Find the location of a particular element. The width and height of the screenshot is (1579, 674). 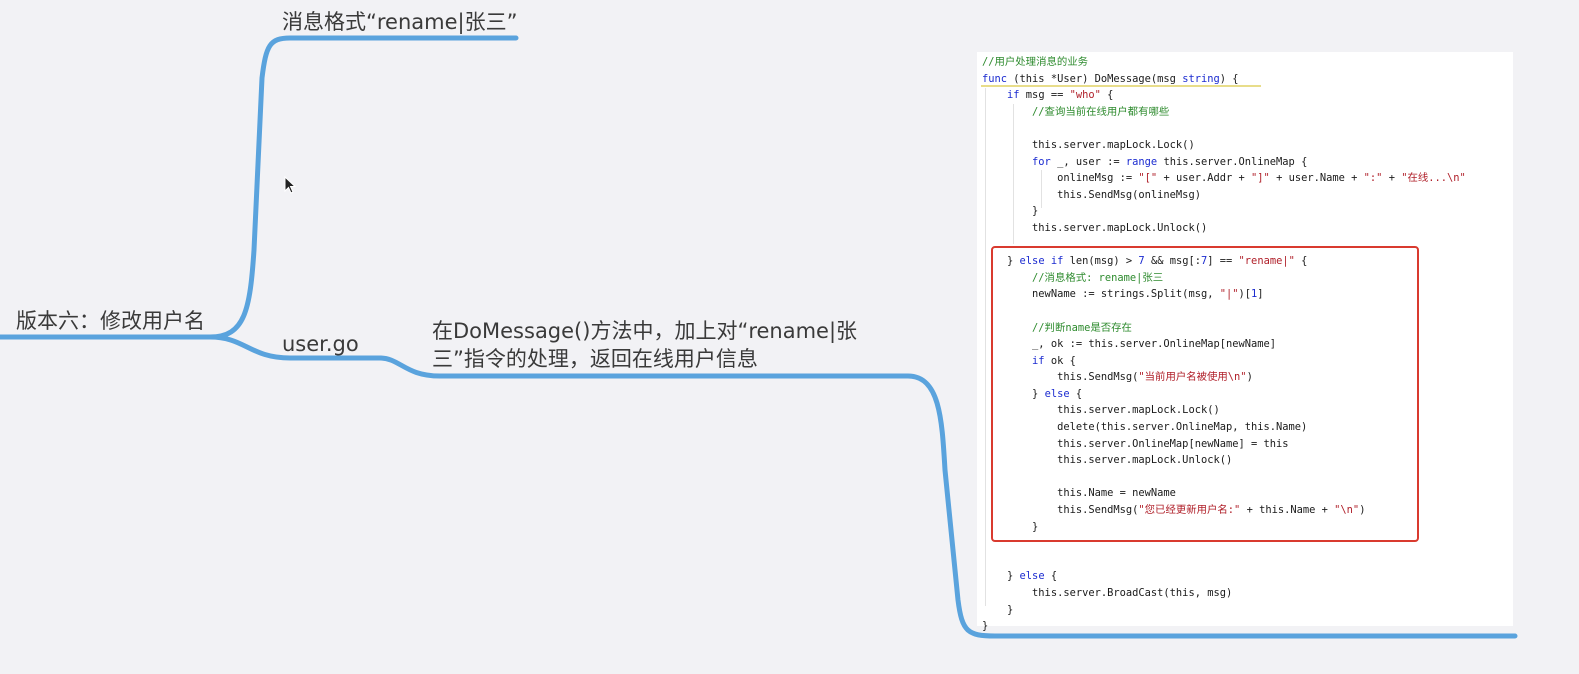

code-line: this.server.mapLock.Unlock() is located at coordinates (1247, 228).